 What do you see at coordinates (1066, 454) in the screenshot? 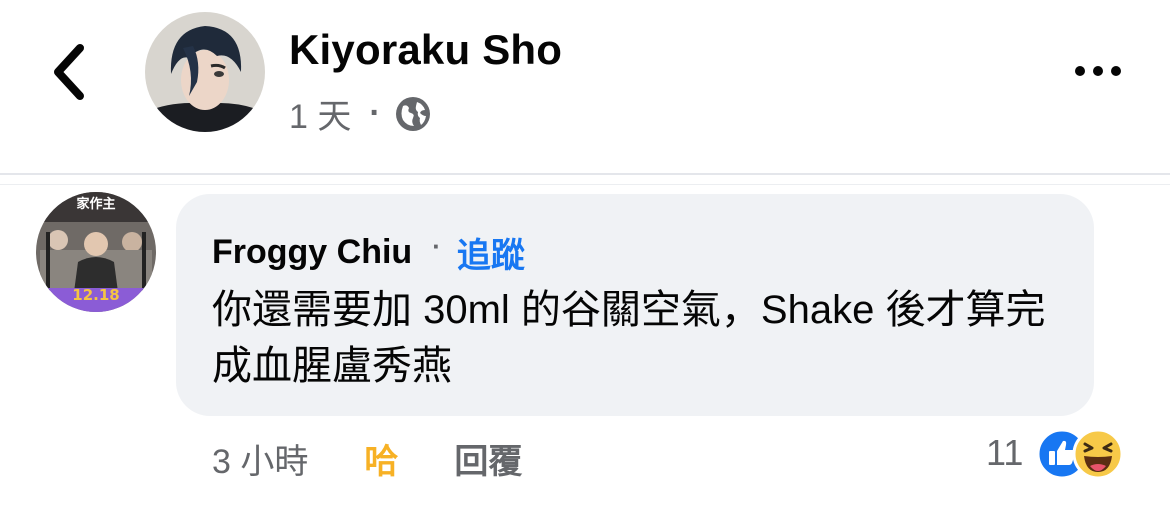
I see `reaction-summary: 11` at bounding box center [1066, 454].